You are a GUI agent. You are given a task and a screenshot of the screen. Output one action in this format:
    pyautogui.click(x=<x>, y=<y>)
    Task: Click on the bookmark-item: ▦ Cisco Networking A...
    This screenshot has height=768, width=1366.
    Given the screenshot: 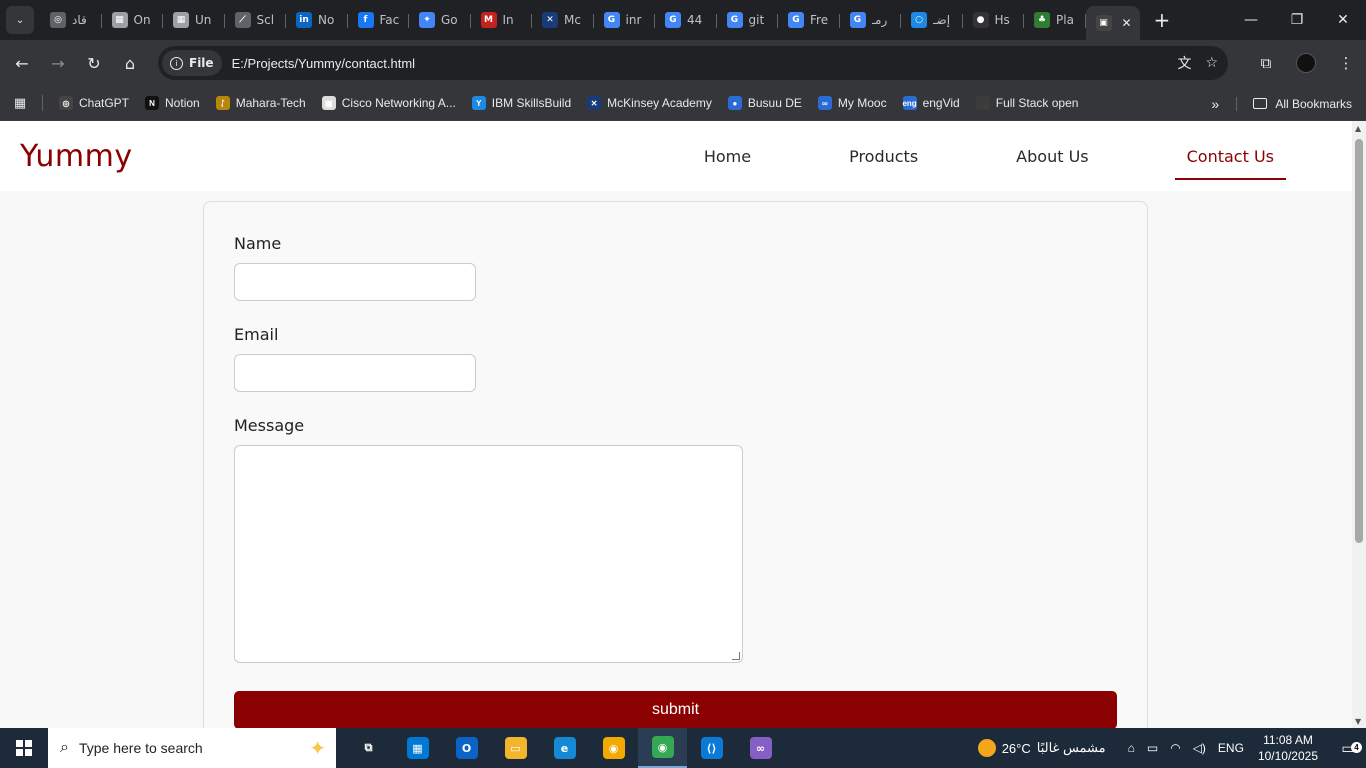 What is the action you would take?
    pyautogui.click(x=389, y=103)
    